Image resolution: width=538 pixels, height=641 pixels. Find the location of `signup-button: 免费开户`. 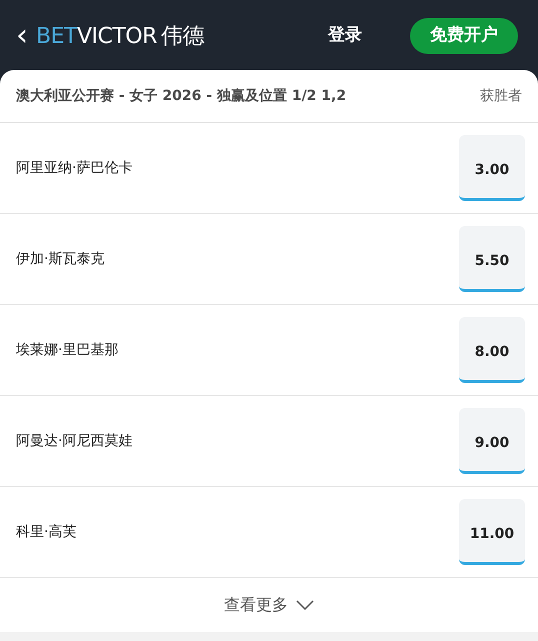

signup-button: 免费开户 is located at coordinates (464, 36).